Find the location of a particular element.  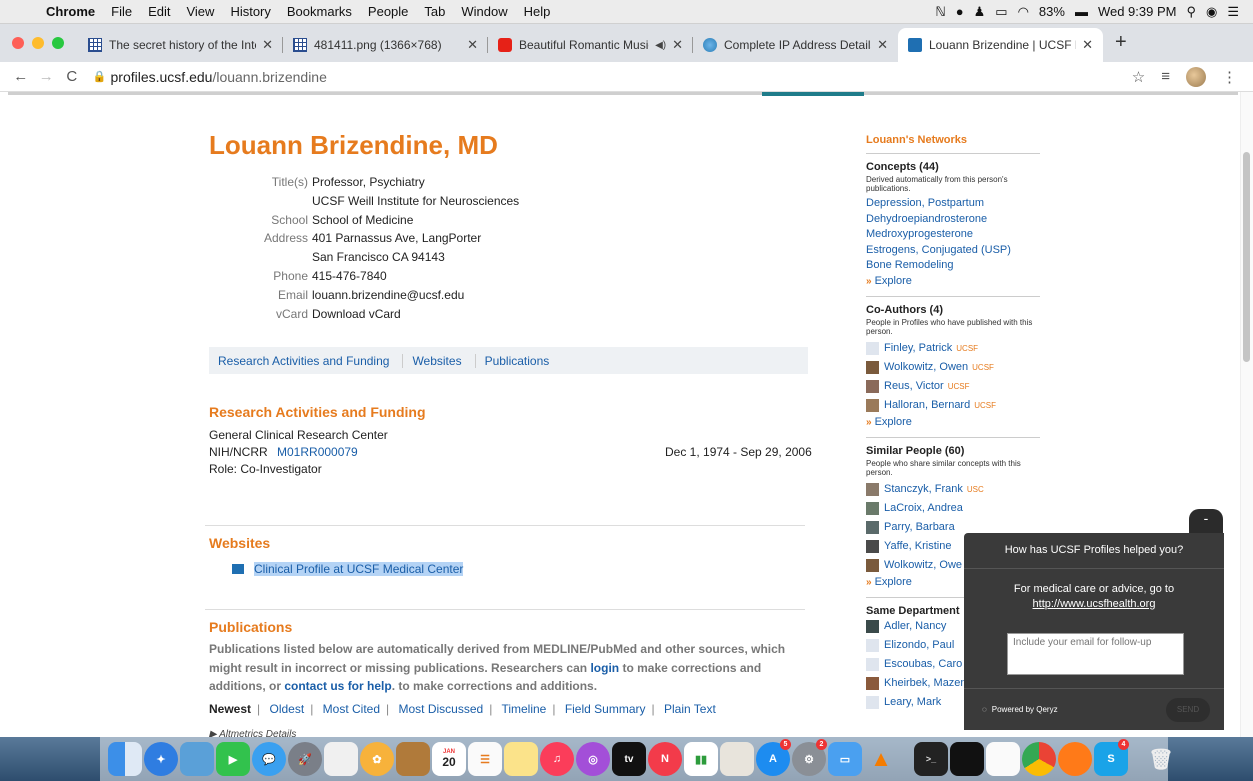

concept-link: Estrogens, Conjugated (USP) is located at coordinates (953, 251).